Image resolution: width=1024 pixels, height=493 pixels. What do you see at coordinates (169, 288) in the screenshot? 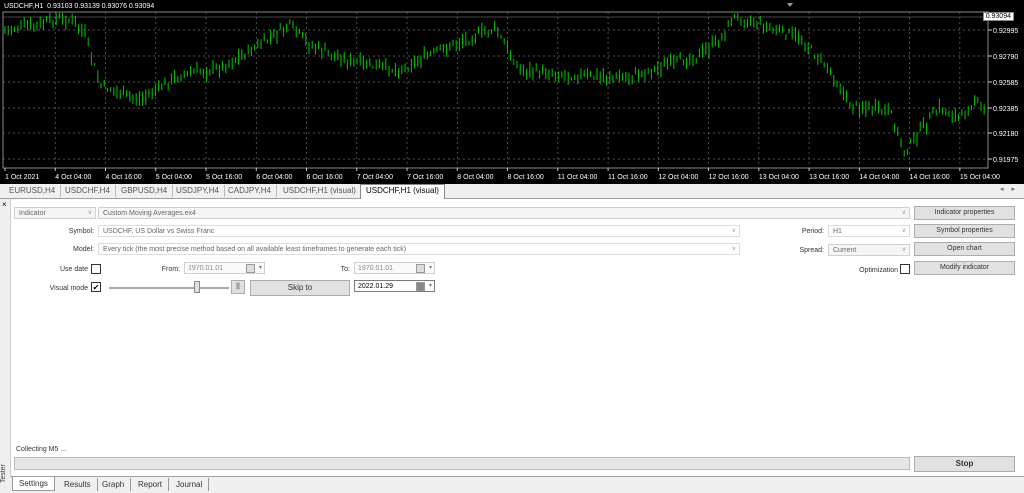
I see `visual-speed-slider` at bounding box center [169, 288].